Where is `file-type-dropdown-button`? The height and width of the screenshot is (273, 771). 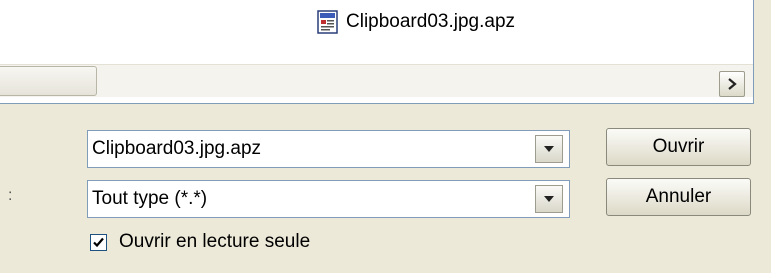
file-type-dropdown-button is located at coordinates (549, 199).